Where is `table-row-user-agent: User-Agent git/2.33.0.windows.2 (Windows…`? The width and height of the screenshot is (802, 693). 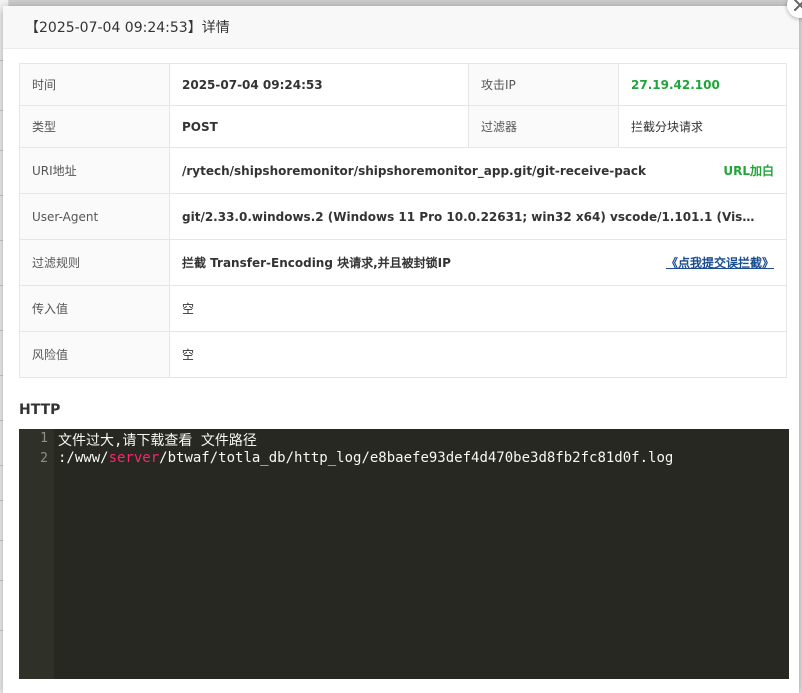
table-row-user-agent: User-Agent git/2.33.0.windows.2 (Windows… is located at coordinates (403, 216).